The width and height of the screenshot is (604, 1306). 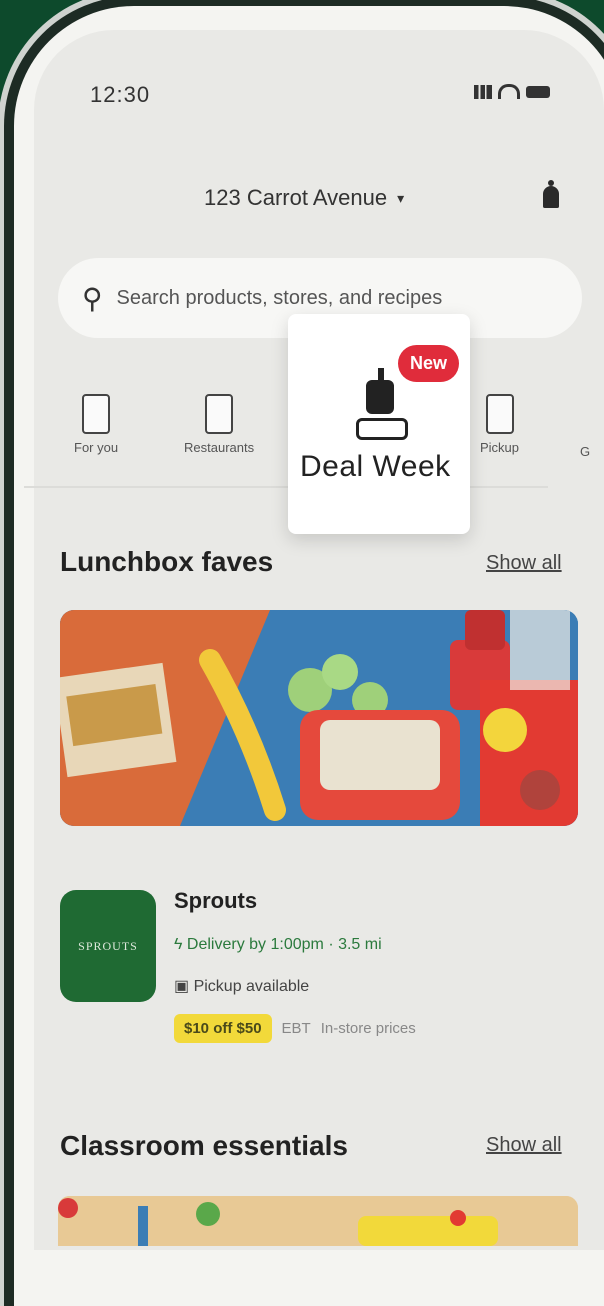 What do you see at coordinates (284, 944) in the screenshot?
I see `delivery-text: Delivery by 1:00pm · 3.5 mi` at bounding box center [284, 944].